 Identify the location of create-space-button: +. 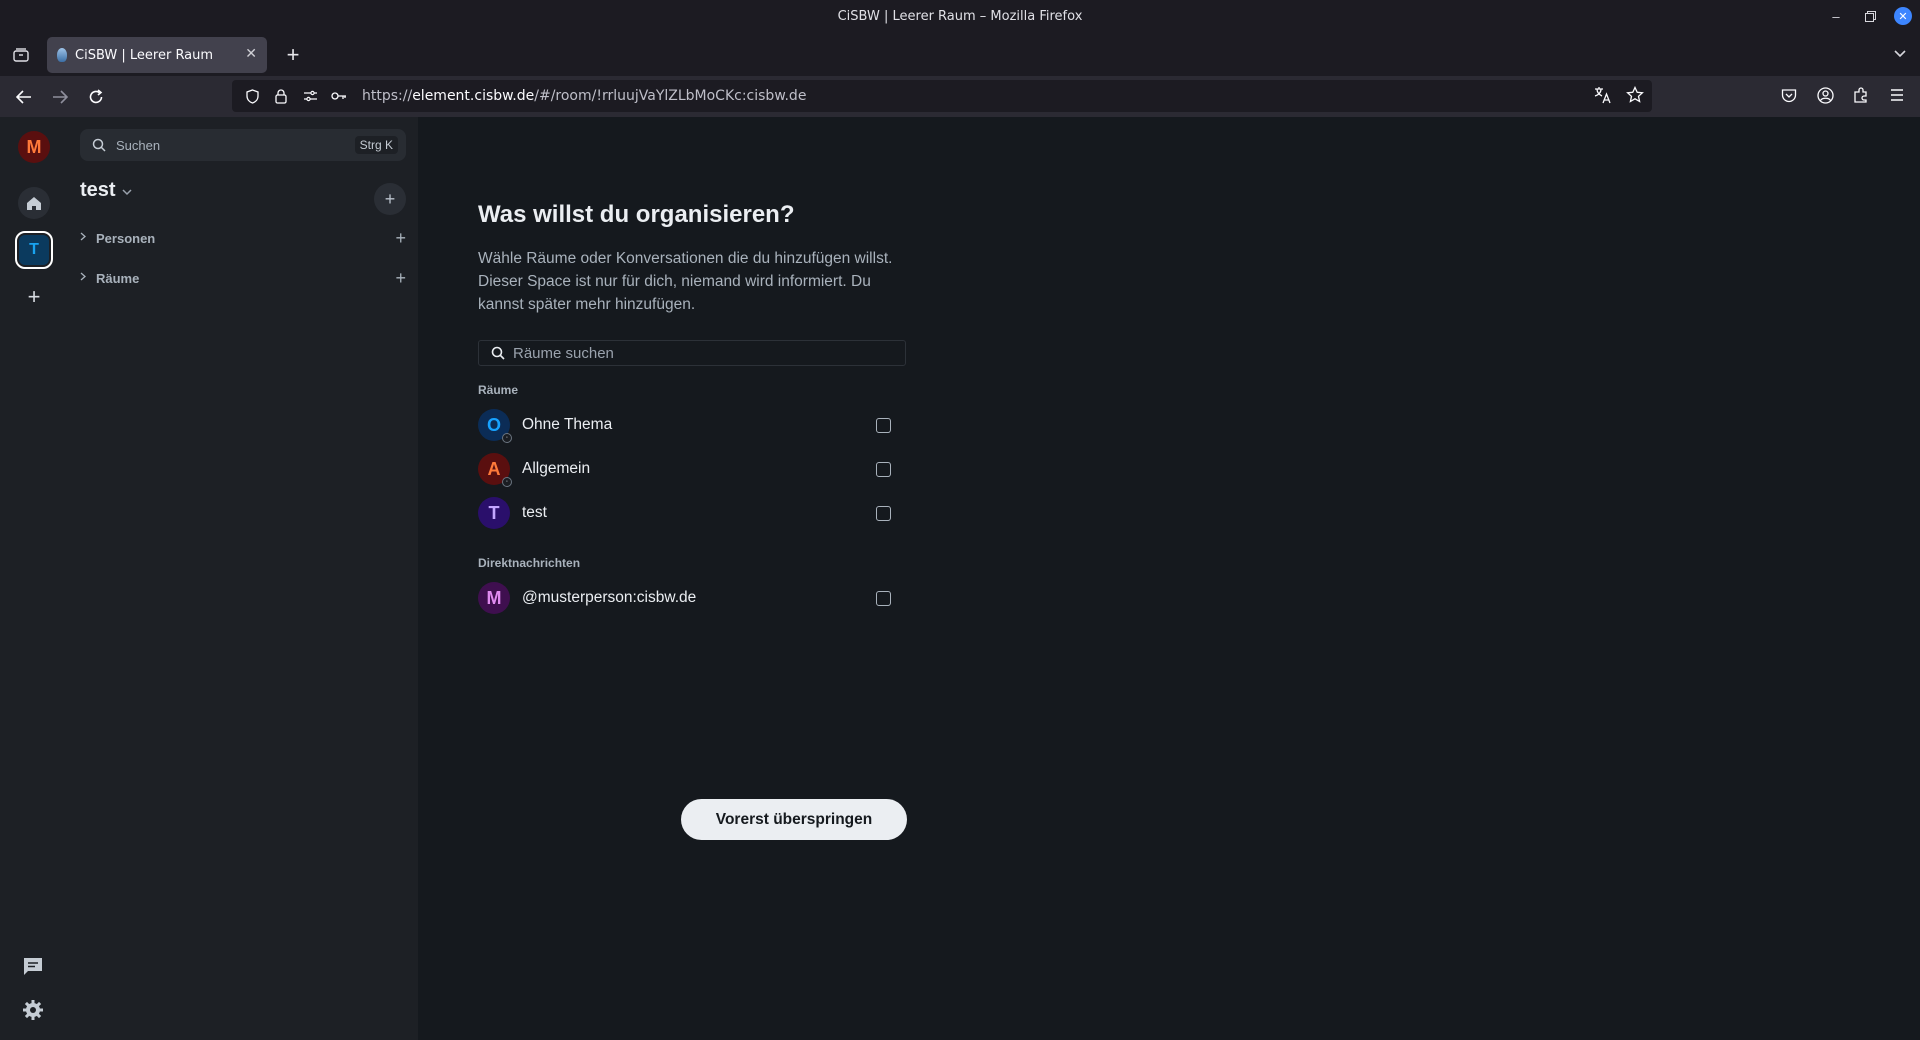
(34, 296).